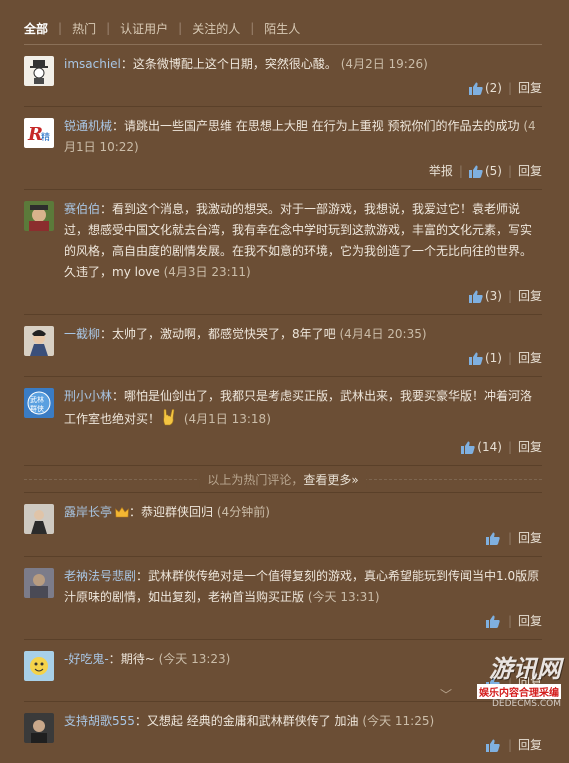 This screenshot has width=569, height=763. Describe the element at coordinates (99, 721) in the screenshot. I see `comment-author-link: 支持胡歌555` at that location.